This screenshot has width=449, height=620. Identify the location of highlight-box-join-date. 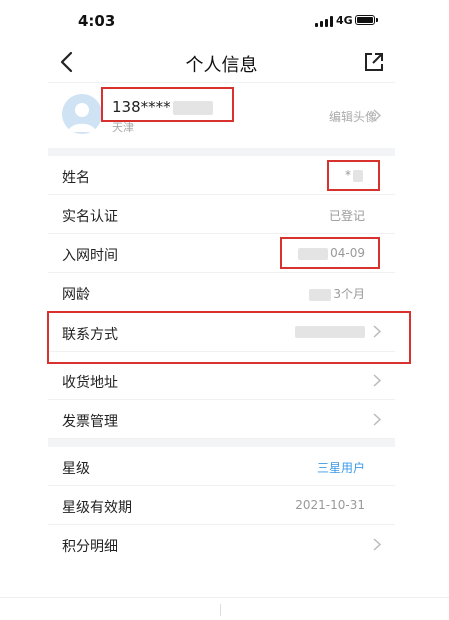
(330, 253).